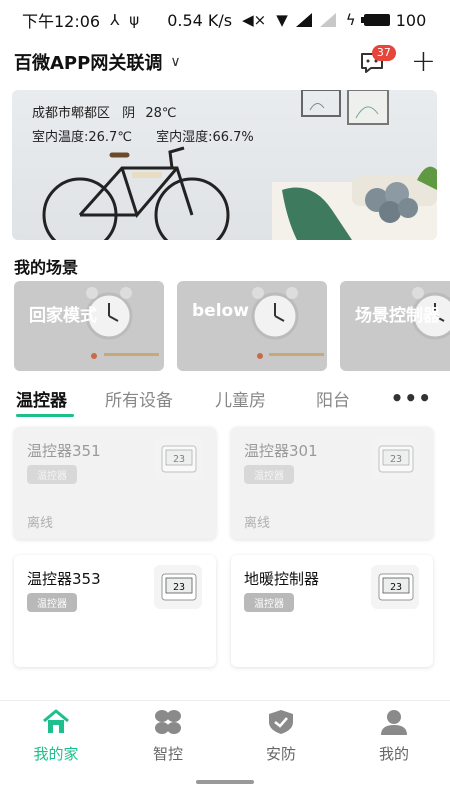 This screenshot has height=800, width=450. I want to click on mute-icon: ◀×, so click(254, 20).